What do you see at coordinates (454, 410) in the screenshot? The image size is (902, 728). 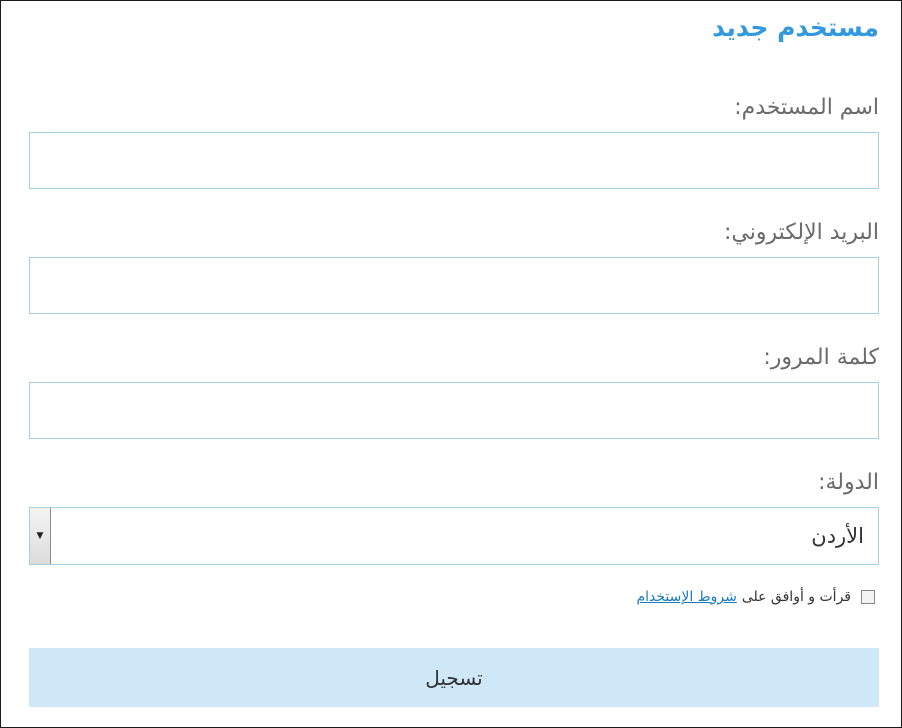 I see `password-input` at bounding box center [454, 410].